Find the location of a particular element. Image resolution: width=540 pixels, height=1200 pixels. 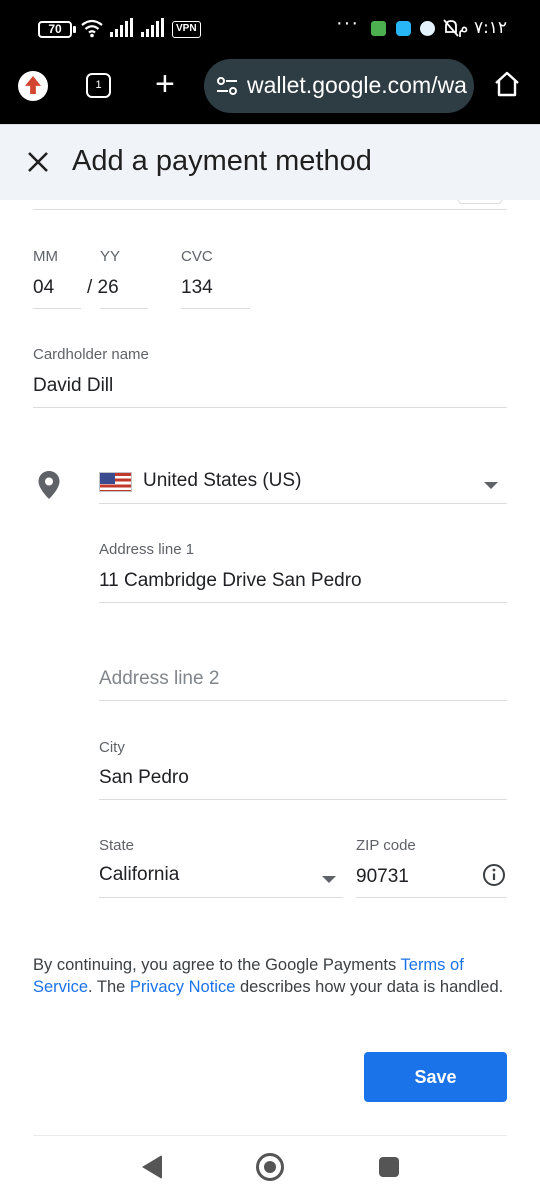

bell-off-icon is located at coordinates (451, 28).